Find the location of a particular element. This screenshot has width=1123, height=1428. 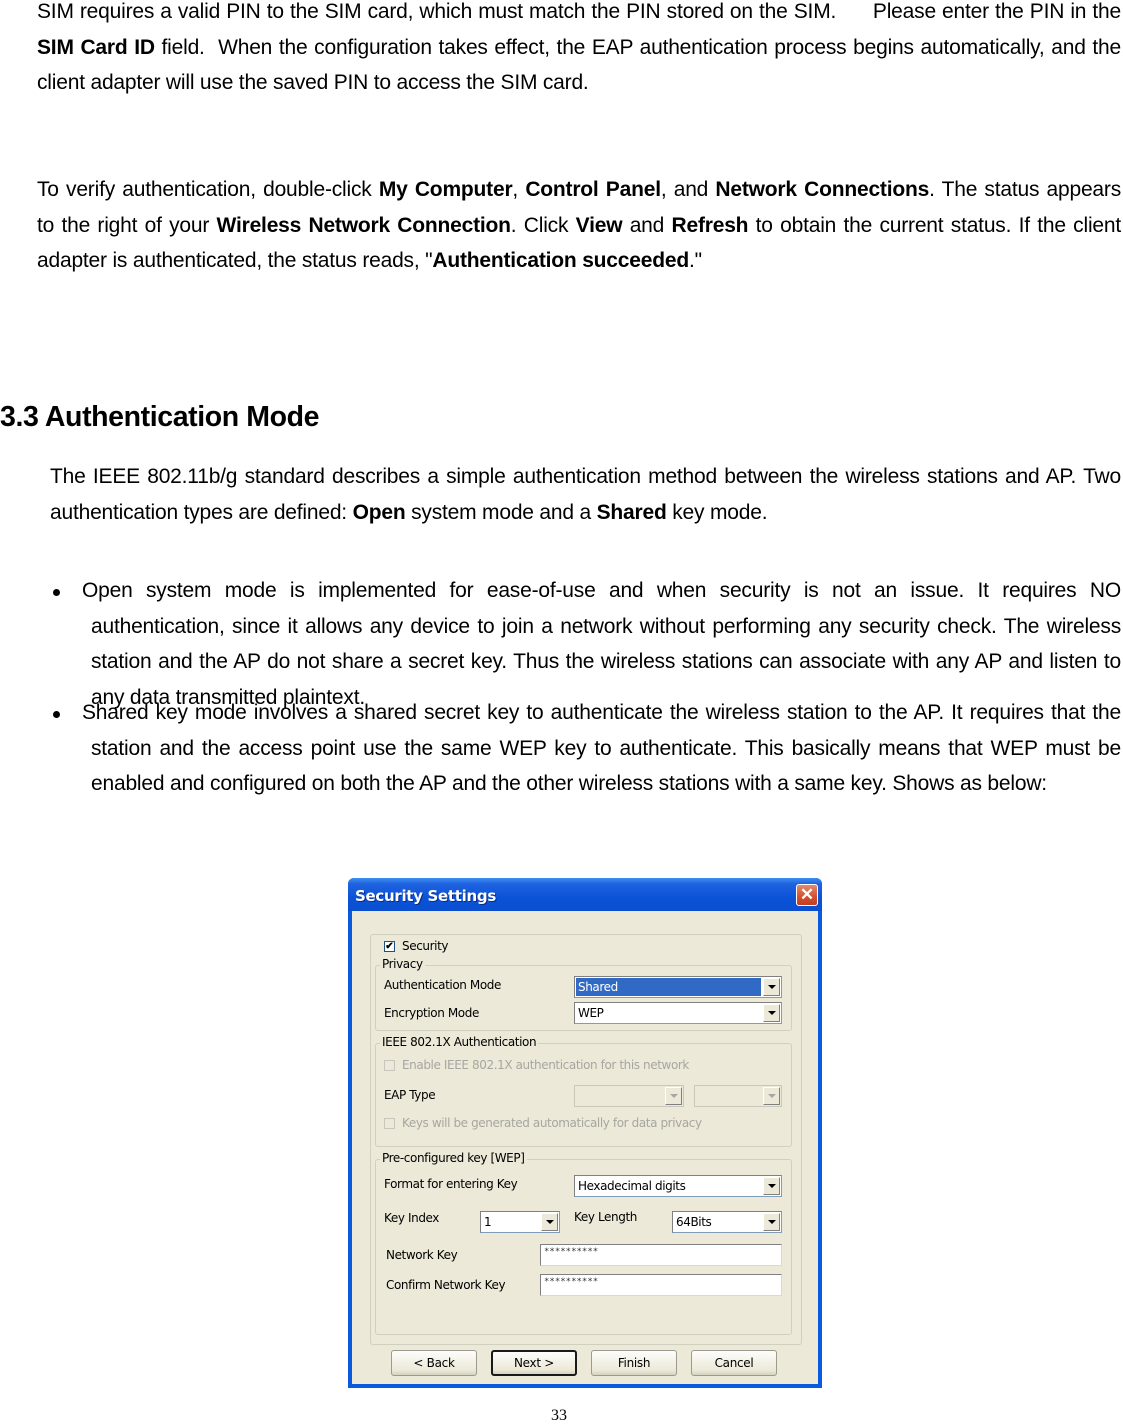

confirm-network-key-input: ********** is located at coordinates (661, 1285).